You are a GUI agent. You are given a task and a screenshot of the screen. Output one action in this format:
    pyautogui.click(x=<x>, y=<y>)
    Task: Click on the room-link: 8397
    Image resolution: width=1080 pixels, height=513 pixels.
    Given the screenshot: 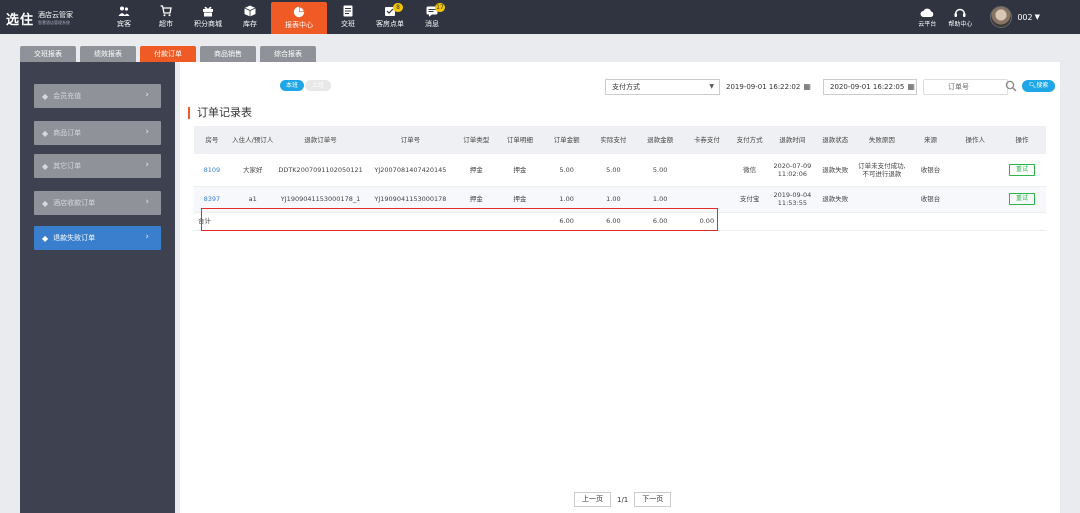 What is the action you would take?
    pyautogui.click(x=212, y=199)
    